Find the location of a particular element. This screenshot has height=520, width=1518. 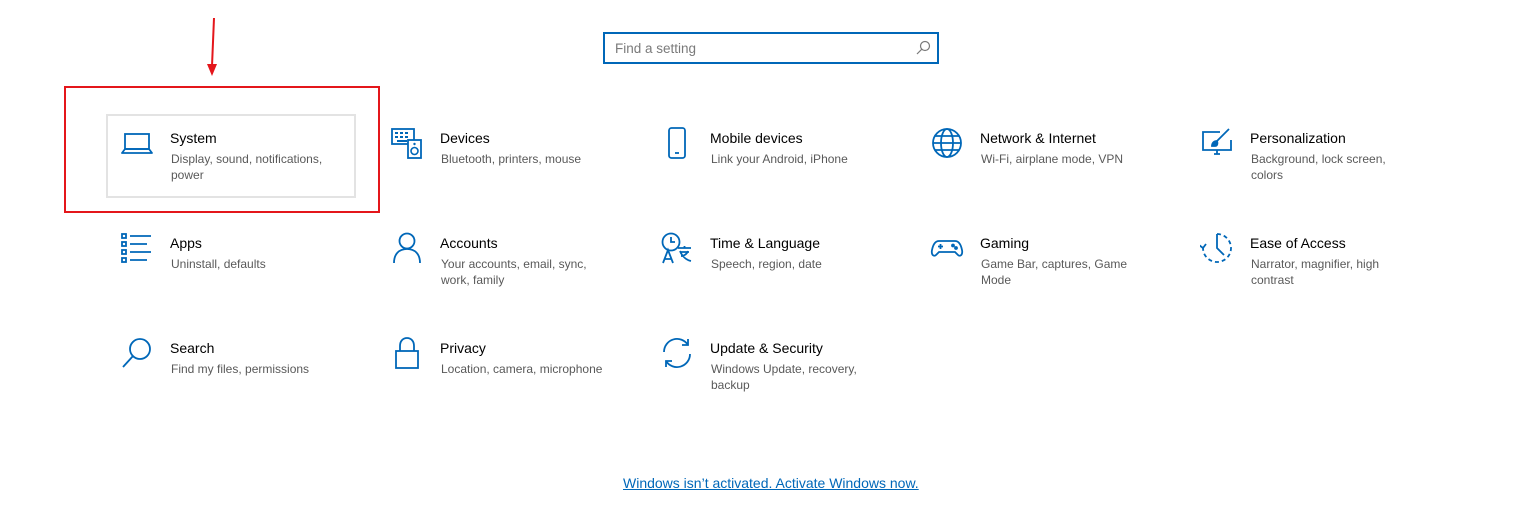

ease-of-access-icon is located at coordinates (1217, 248).